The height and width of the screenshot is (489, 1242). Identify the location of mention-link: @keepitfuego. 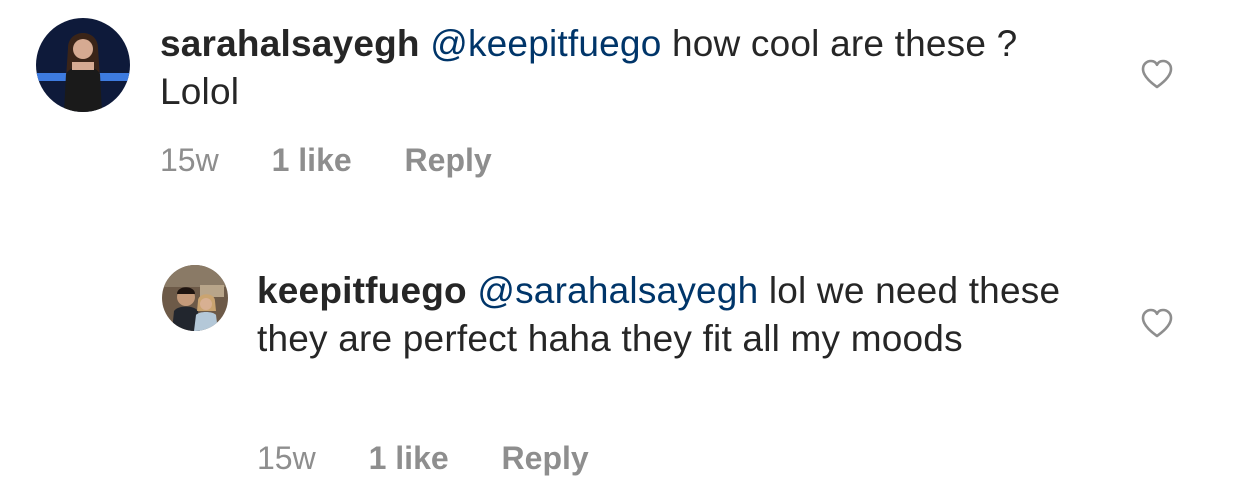
(545, 43).